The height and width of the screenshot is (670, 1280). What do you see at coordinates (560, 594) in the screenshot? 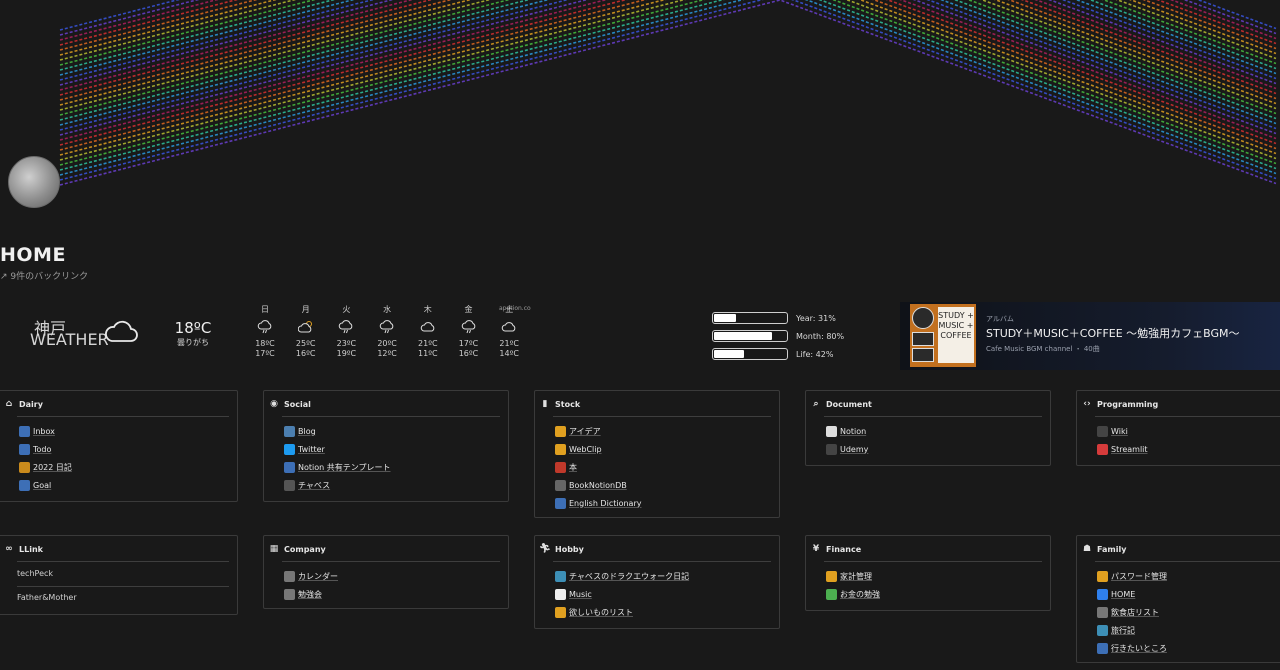
I see `music-icon` at bounding box center [560, 594].